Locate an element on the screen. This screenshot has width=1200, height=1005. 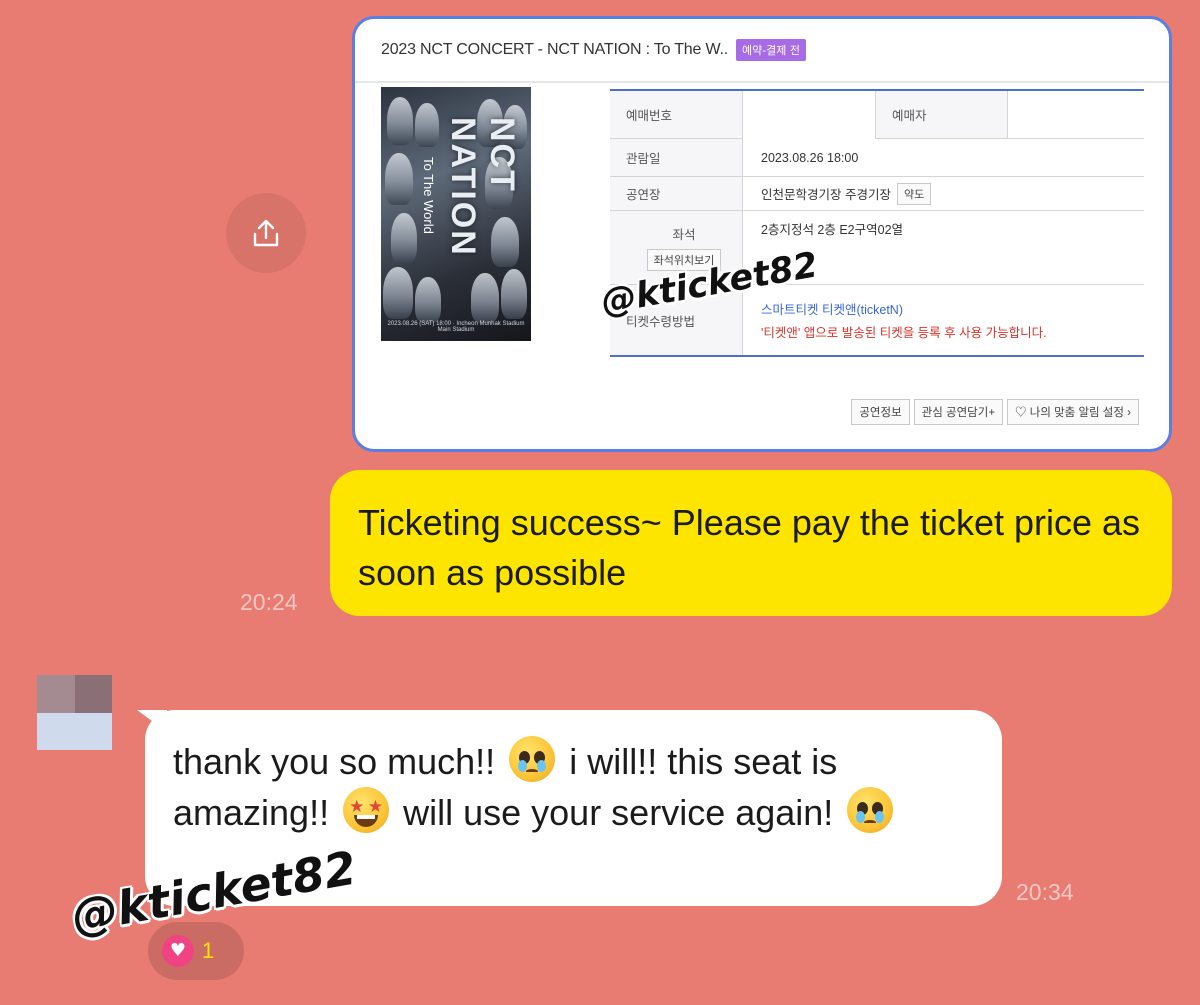
incoming-text-1: thank you so much!! is located at coordinates (334, 761).